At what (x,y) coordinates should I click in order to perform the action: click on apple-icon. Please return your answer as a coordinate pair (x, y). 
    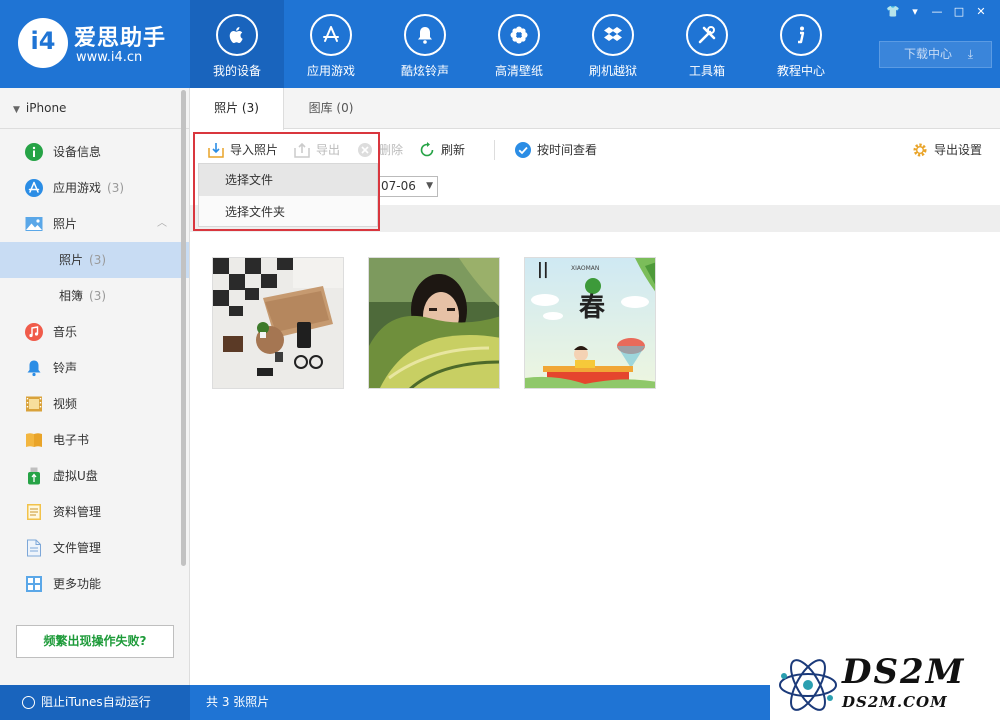
    Looking at the image, I should click on (237, 35).